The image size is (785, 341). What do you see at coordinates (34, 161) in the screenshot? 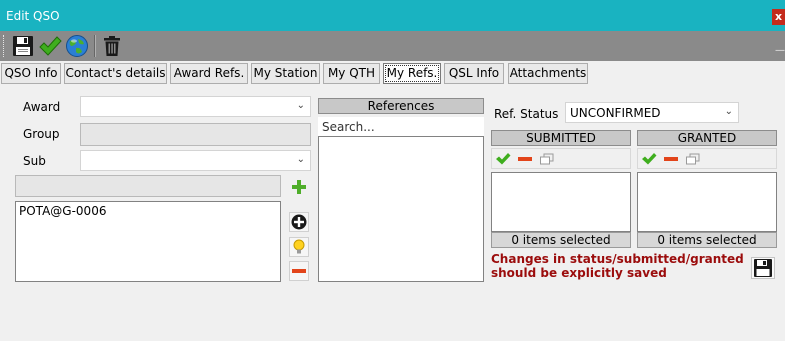
I see `sub-label: Sub` at bounding box center [34, 161].